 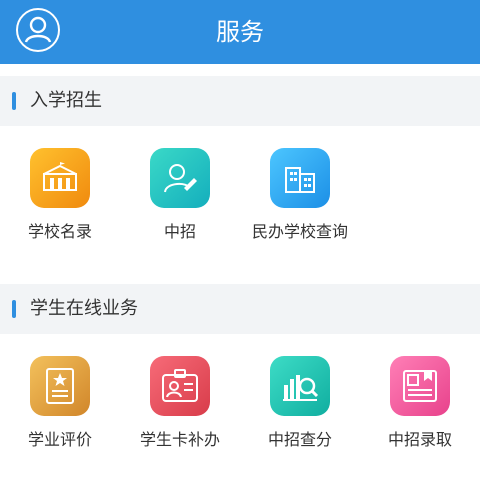 I want to click on office-building-icon, so click(x=300, y=178).